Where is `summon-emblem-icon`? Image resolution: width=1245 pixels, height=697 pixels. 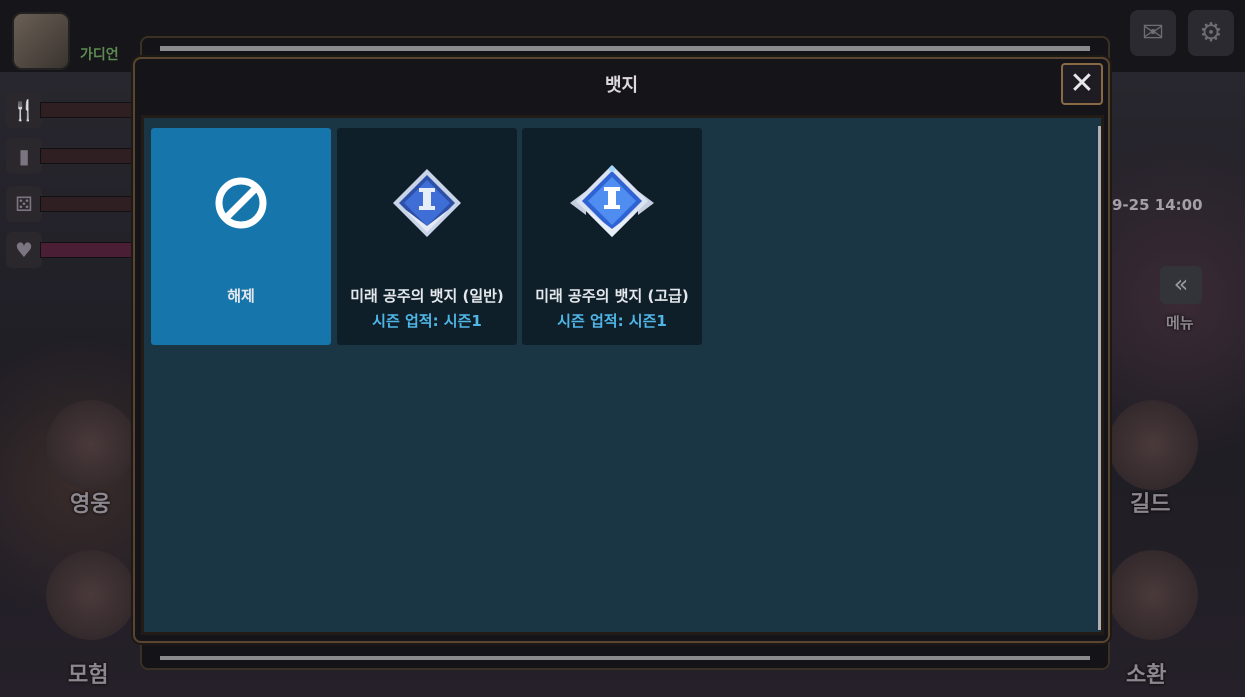
summon-emblem-icon is located at coordinates (1153, 595).